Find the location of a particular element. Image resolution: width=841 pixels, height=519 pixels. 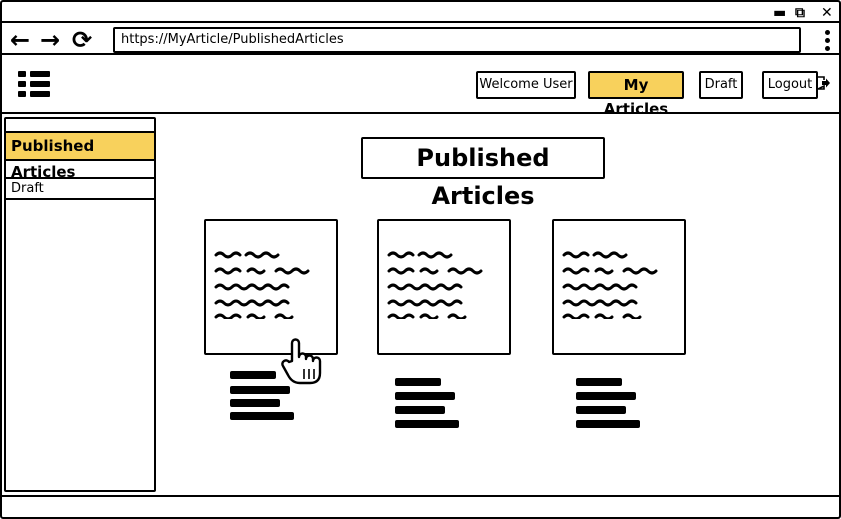

logout-icon is located at coordinates (824, 83).